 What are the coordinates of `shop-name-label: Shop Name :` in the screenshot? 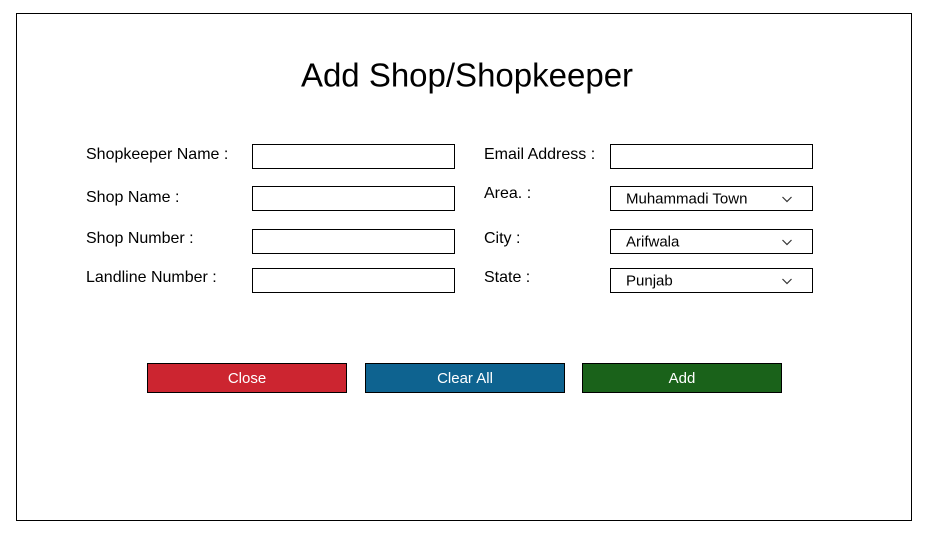 It's located at (133, 197).